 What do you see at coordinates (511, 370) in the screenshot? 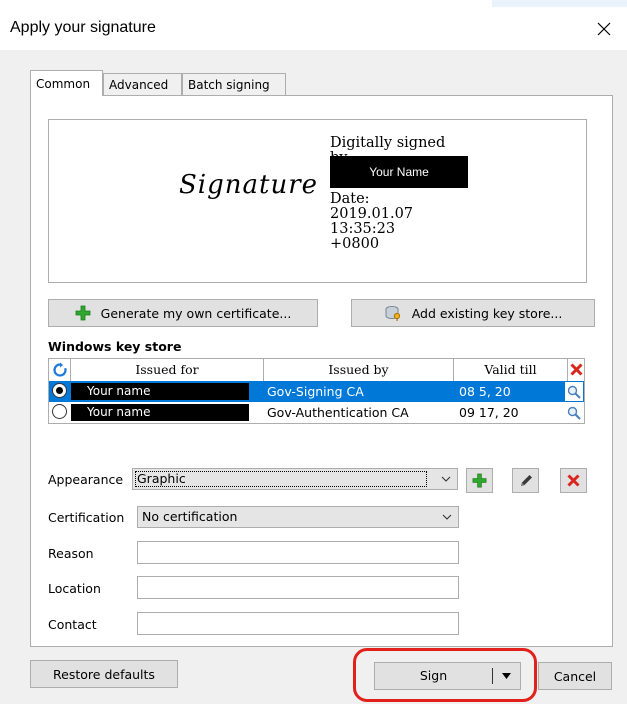
I see `column-valid-till: Valid till` at bounding box center [511, 370].